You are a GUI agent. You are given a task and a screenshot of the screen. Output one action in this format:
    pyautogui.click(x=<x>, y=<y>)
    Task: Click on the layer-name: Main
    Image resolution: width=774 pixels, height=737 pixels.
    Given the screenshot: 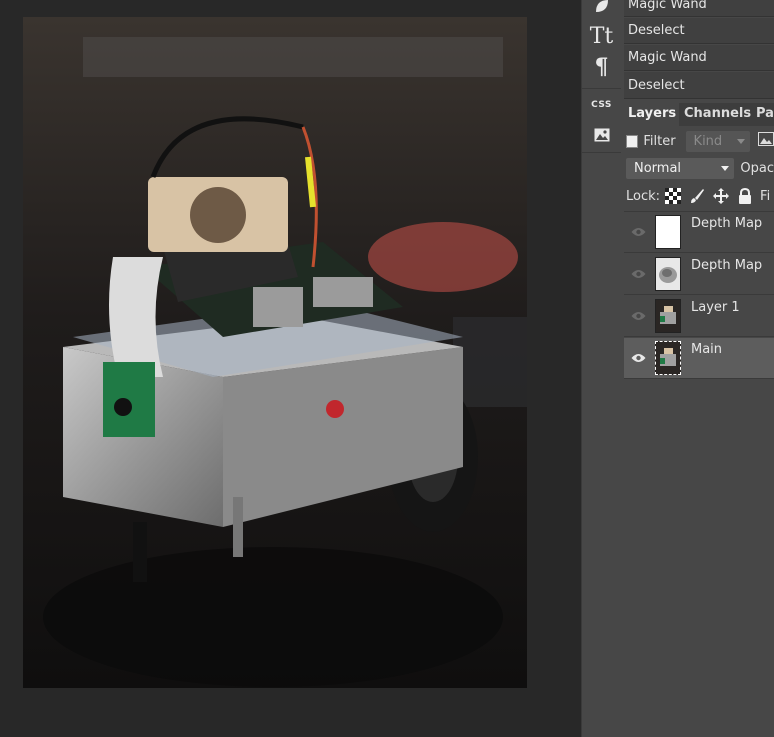 What is the action you would take?
    pyautogui.click(x=706, y=349)
    